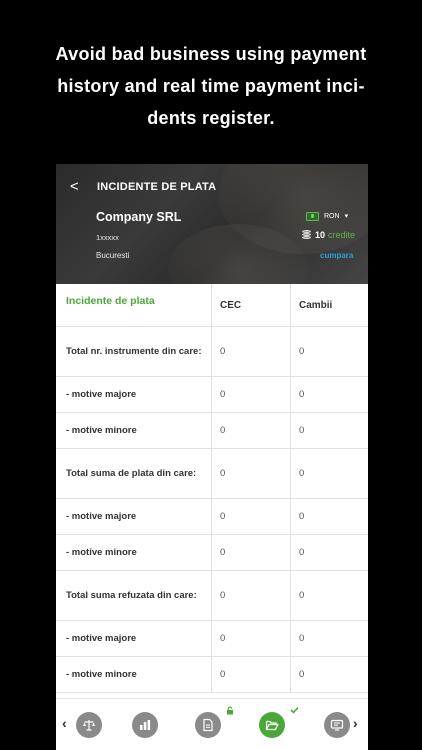 The width and height of the screenshot is (422, 750). I want to click on table-row: Total suma de plata din care: 0 0, so click(212, 474).